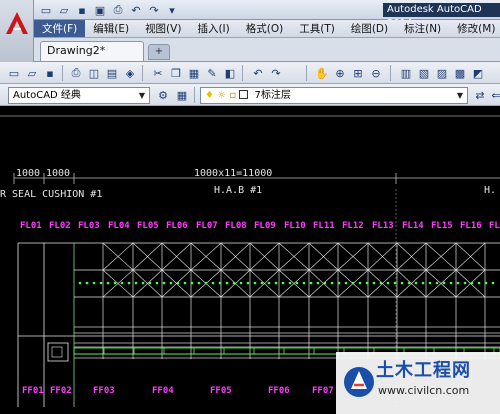  Describe the element at coordinates (148, 226) in the screenshot. I see `floor-label: FL05` at that location.